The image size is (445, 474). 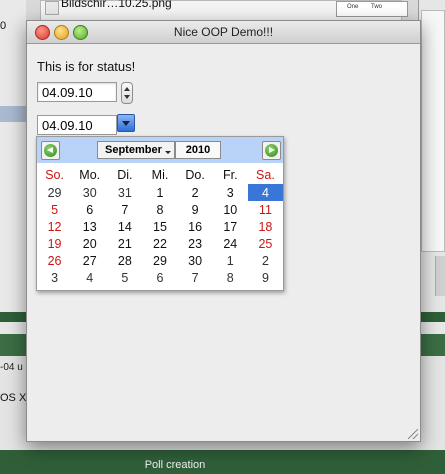 What do you see at coordinates (353, 7) in the screenshot?
I see `thumb-label: One` at bounding box center [353, 7].